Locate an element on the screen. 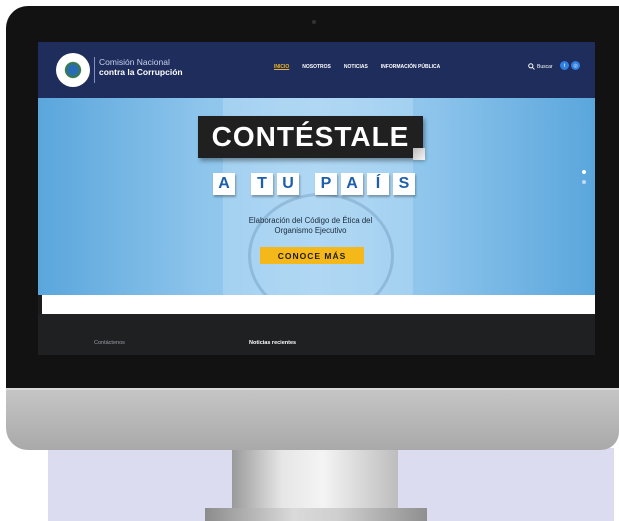  letter-tile: T is located at coordinates (262, 184).